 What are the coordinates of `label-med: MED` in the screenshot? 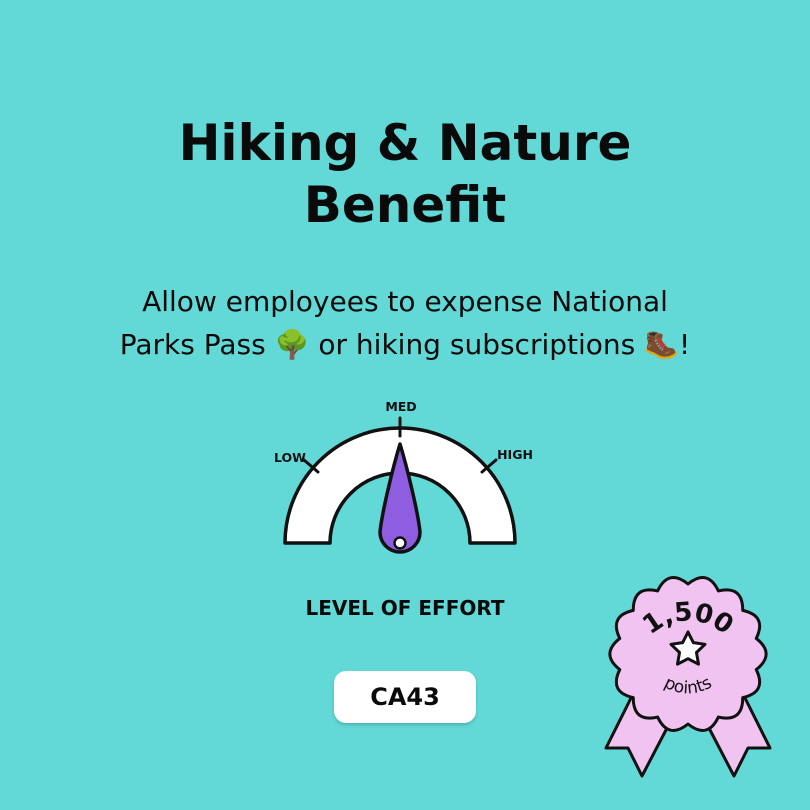 It's located at (400, 406).